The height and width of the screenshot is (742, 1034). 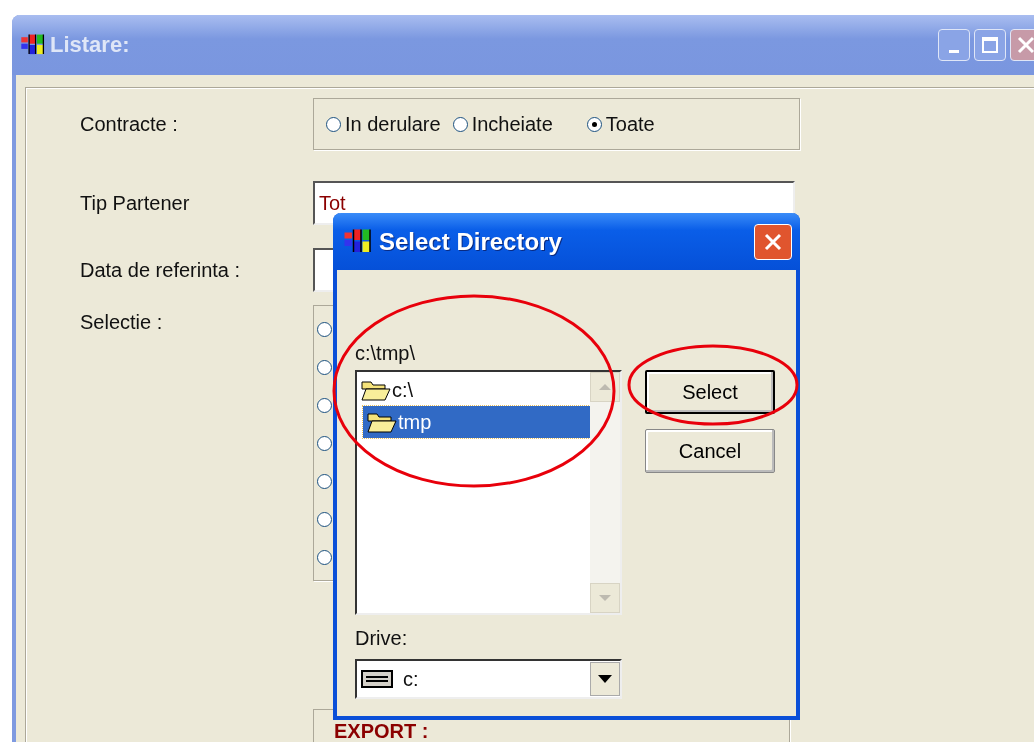 I want to click on folder-item: tmp, so click(x=476, y=422).